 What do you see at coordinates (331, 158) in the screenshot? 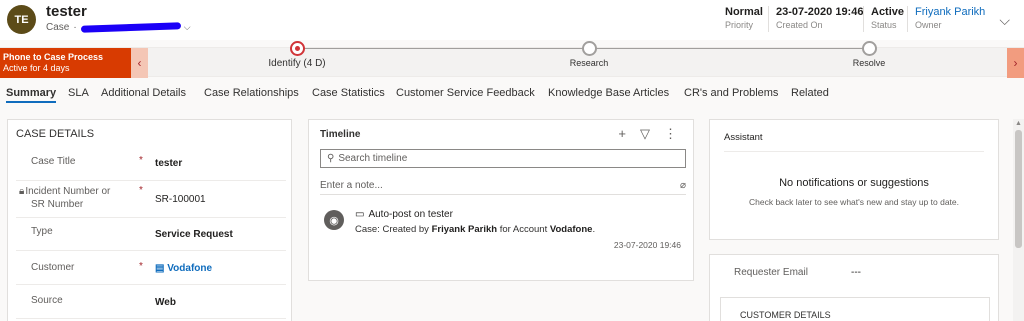
I see `search-icon: ⚲` at bounding box center [331, 158].